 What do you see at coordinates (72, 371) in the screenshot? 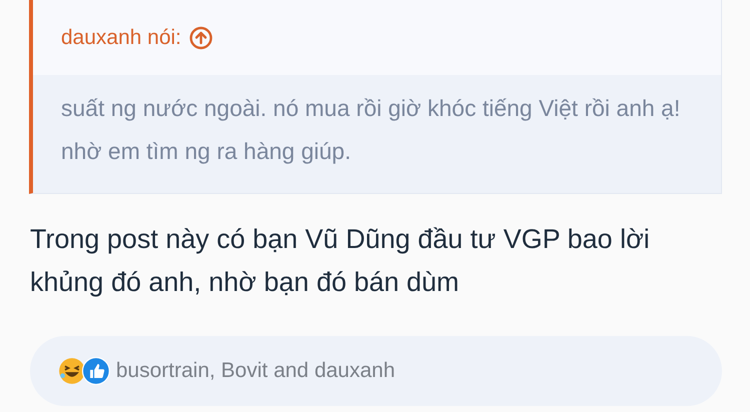
I see `laughing-emoji-icon` at bounding box center [72, 371].